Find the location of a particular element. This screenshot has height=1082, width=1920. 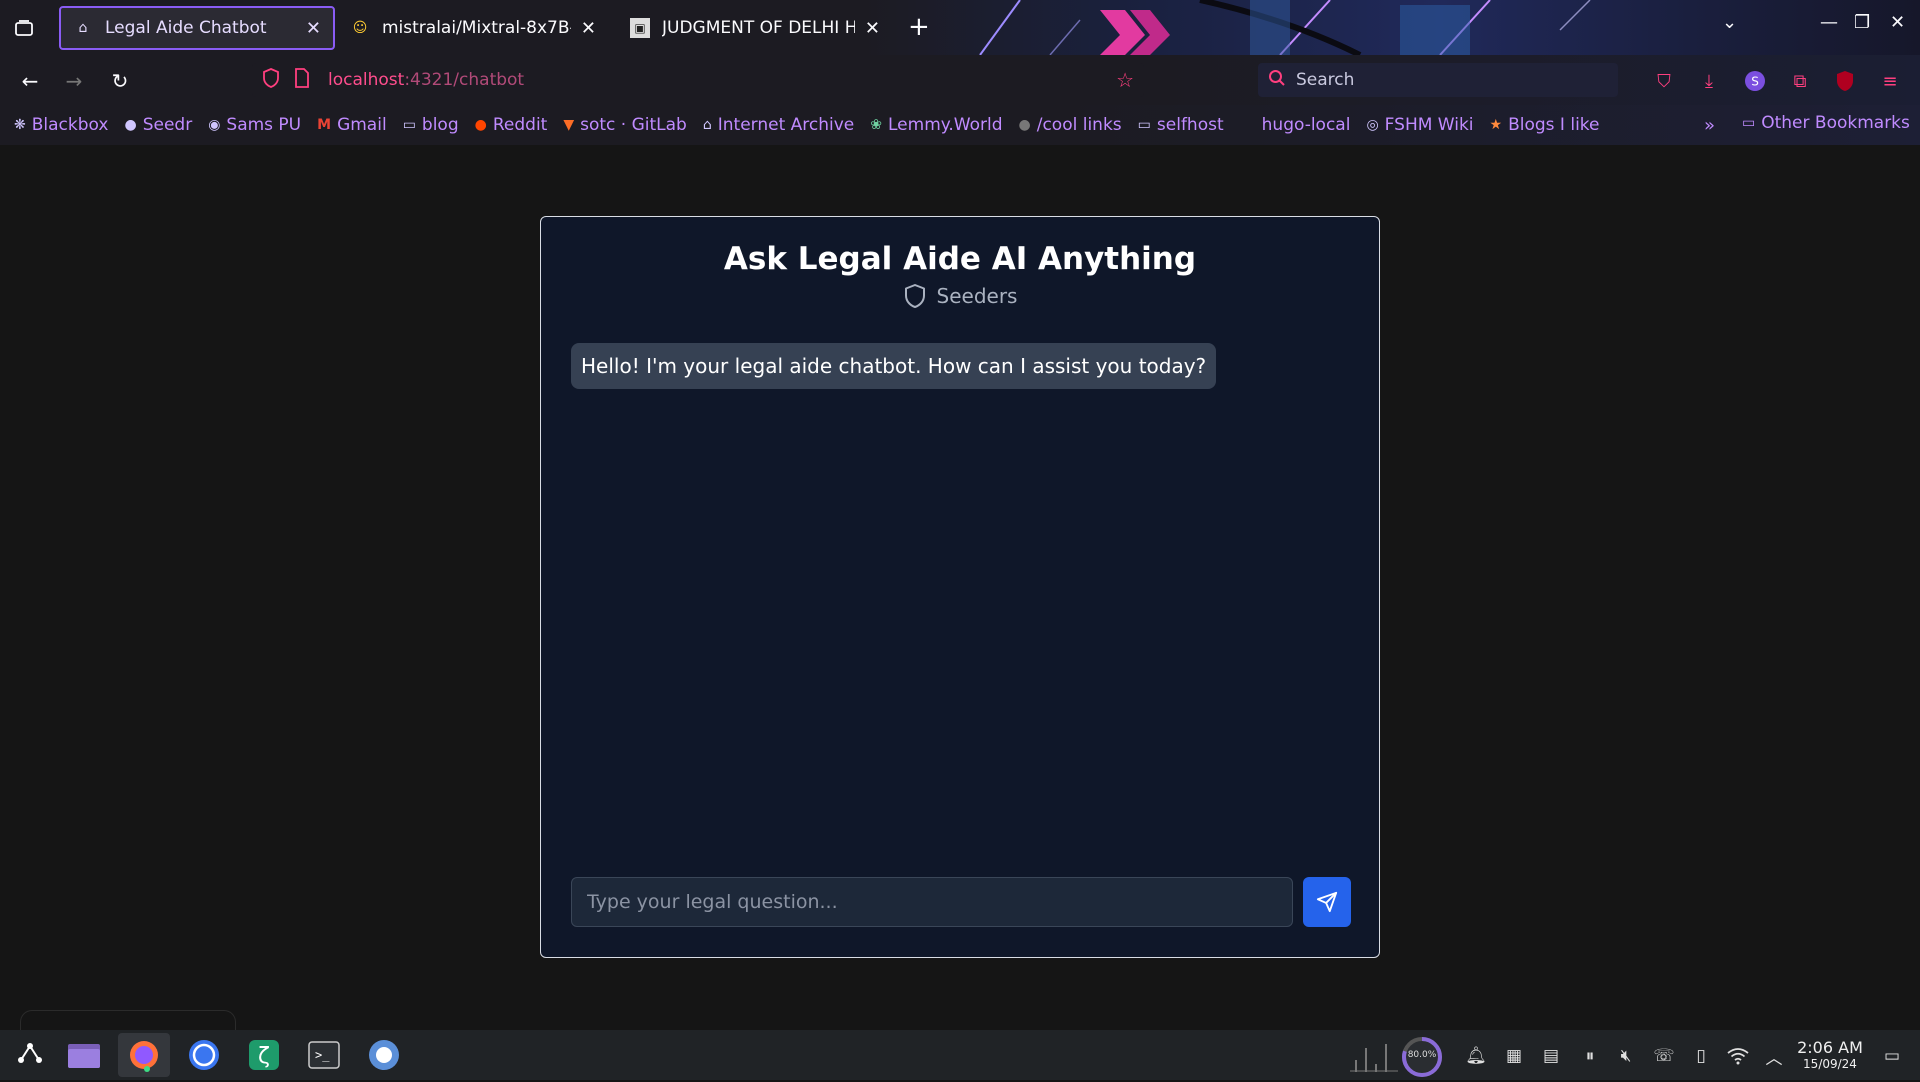

clipboard-grid-icon: ▦ is located at coordinates (1514, 1056).